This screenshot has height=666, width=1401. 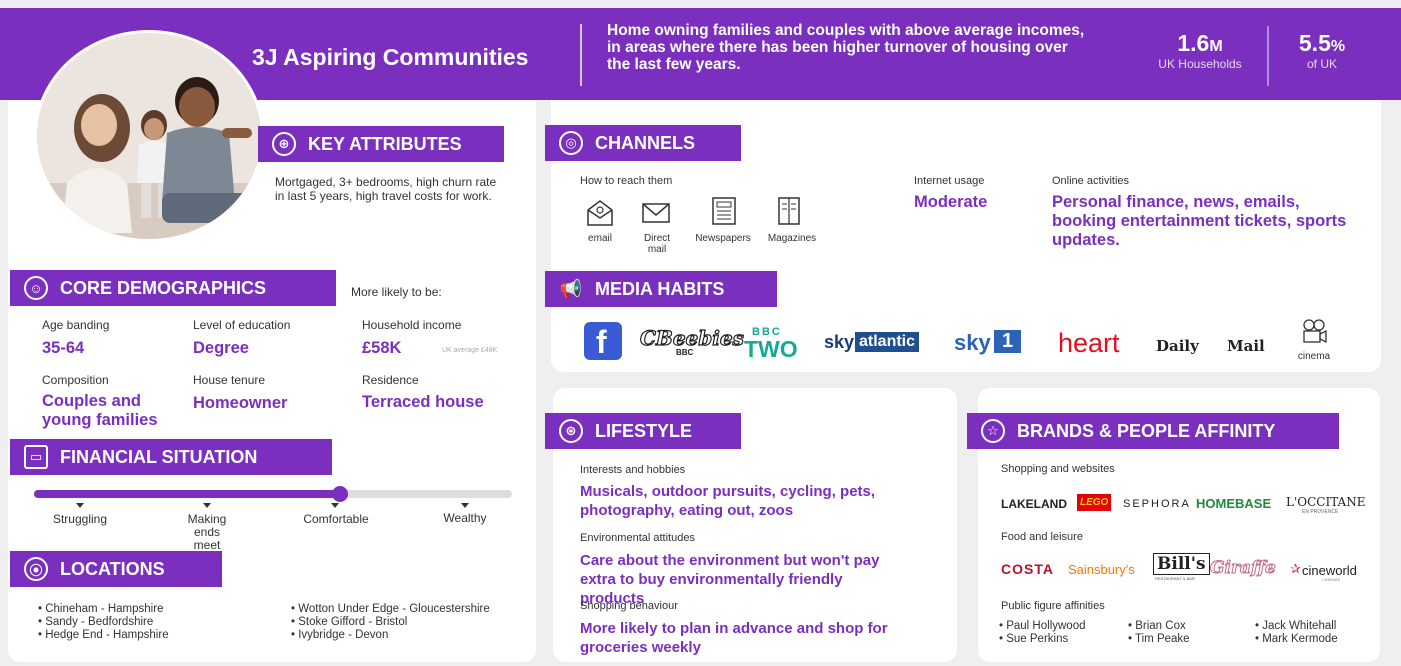 What do you see at coordinates (1200, 64) in the screenshot?
I see `stat-households-label: UK Households` at bounding box center [1200, 64].